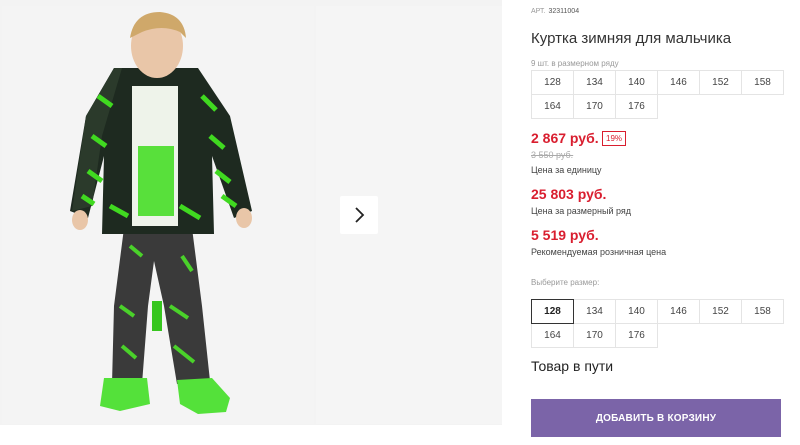 This screenshot has height=445, width=800. I want to click on choose-size-label: Выберите размер:, so click(565, 282).